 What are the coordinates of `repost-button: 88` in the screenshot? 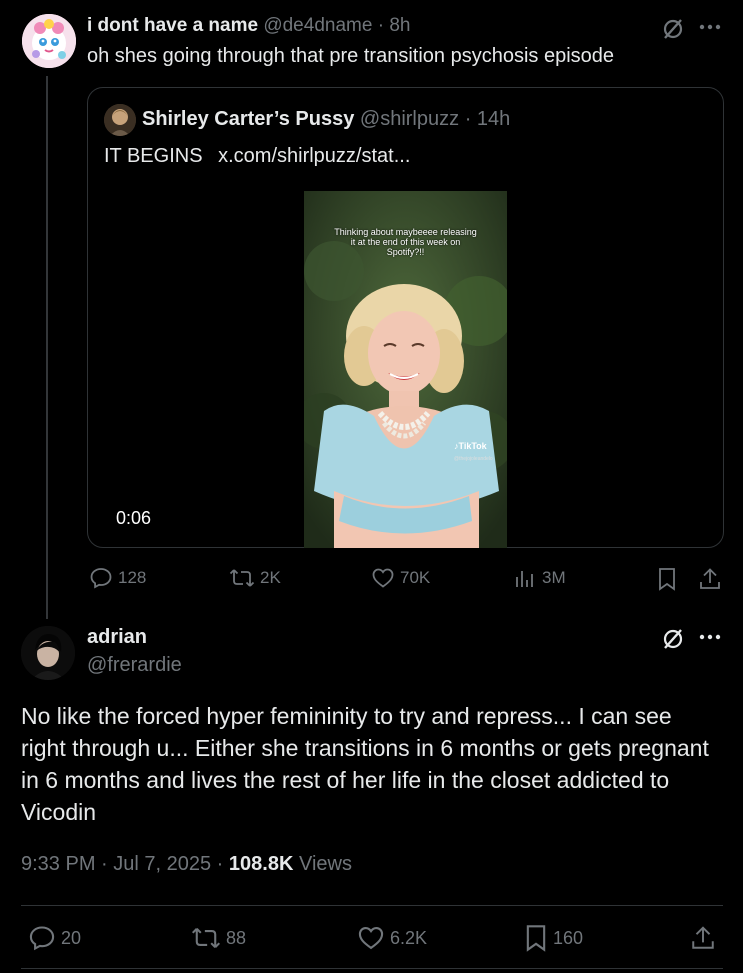 It's located at (218, 938).